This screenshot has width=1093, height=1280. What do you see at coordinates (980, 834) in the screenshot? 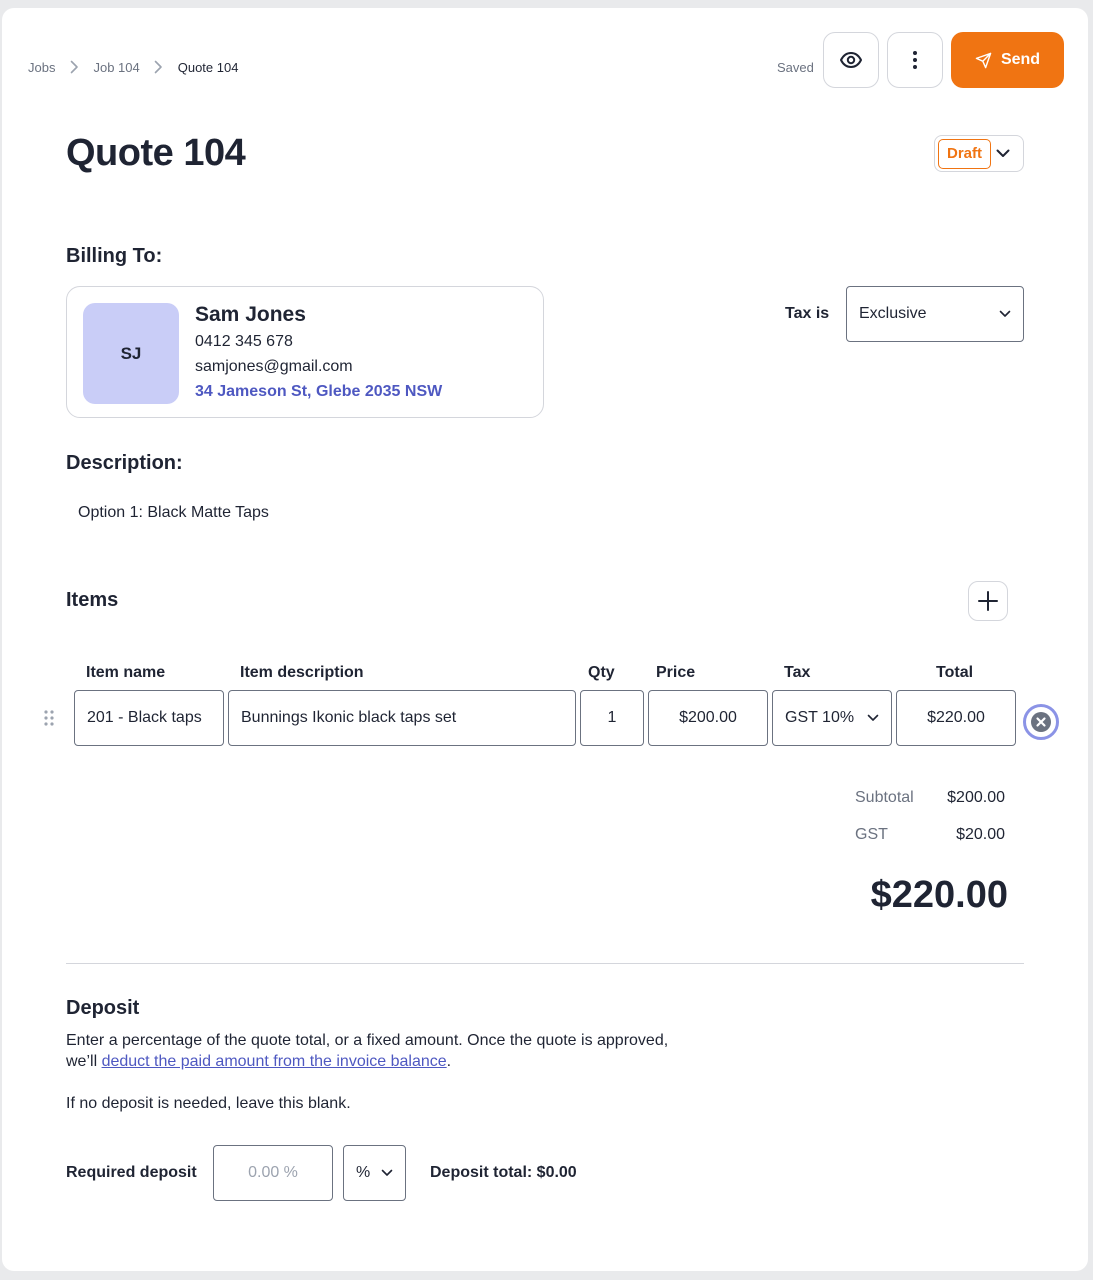
I see `gst-value: $20.00` at bounding box center [980, 834].